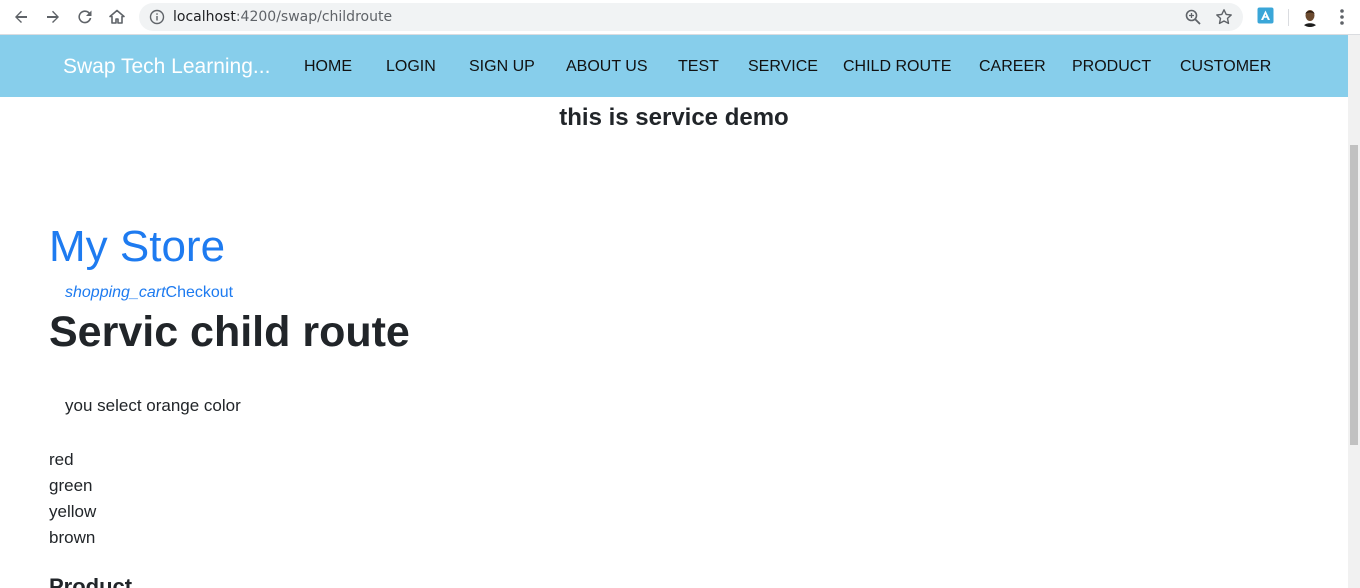 Image resolution: width=1360 pixels, height=588 pixels. What do you see at coordinates (229, 332) in the screenshot?
I see `child-route-heading: Servic child route` at bounding box center [229, 332].